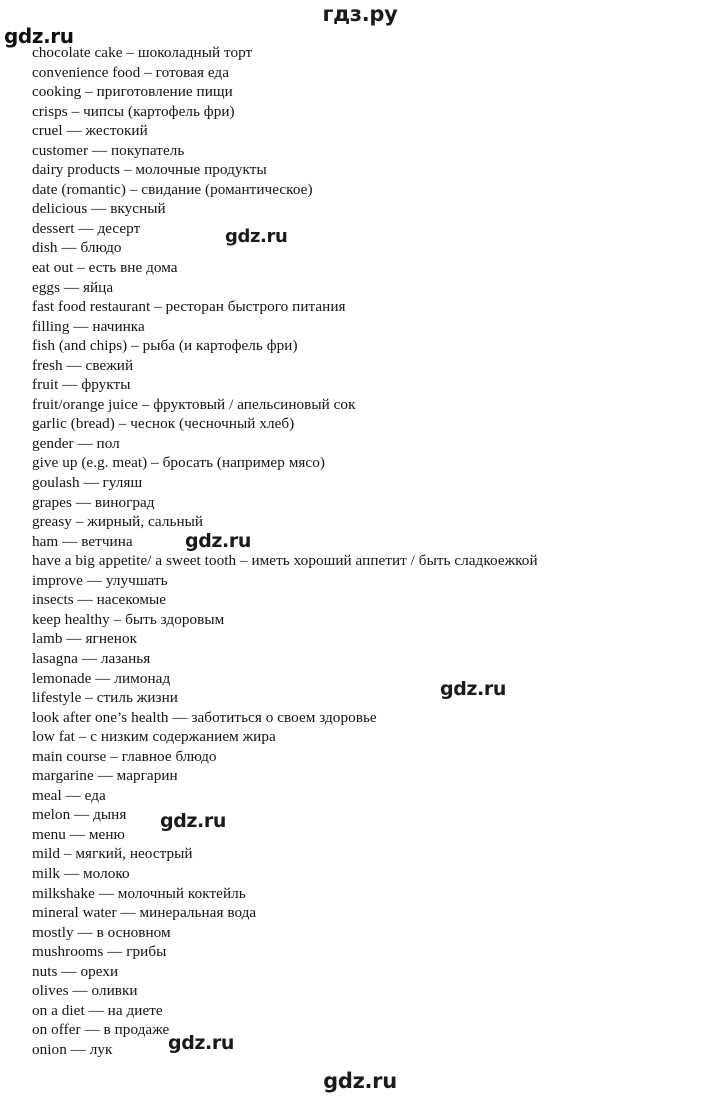  What do you see at coordinates (75, 971) in the screenshot?
I see `vocabulary-entry: nuts — орехи` at bounding box center [75, 971].